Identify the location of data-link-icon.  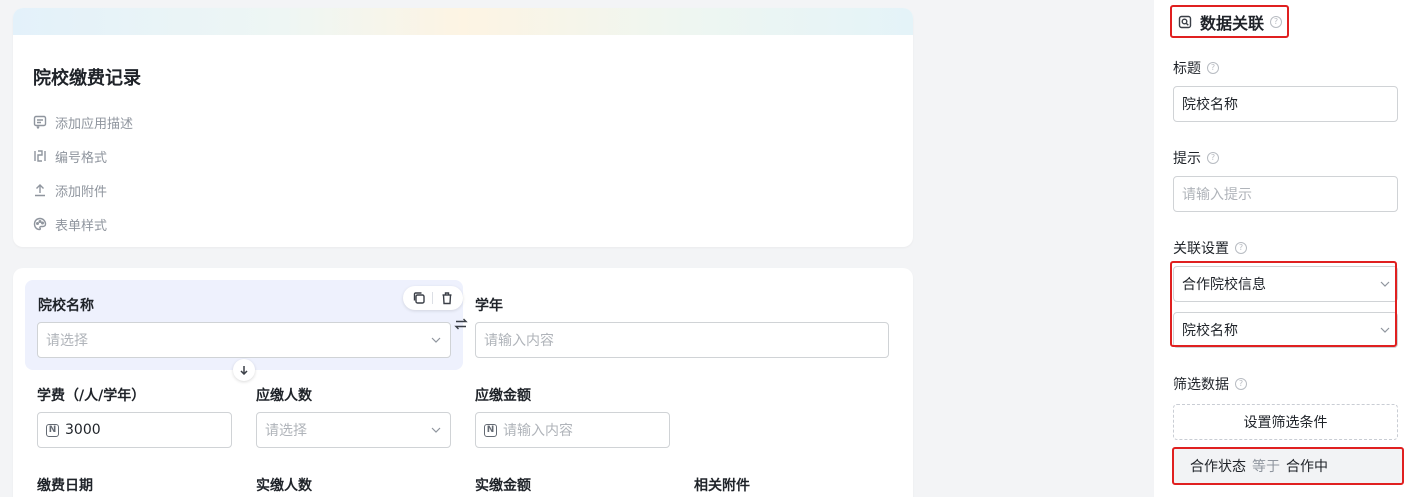
(1185, 21).